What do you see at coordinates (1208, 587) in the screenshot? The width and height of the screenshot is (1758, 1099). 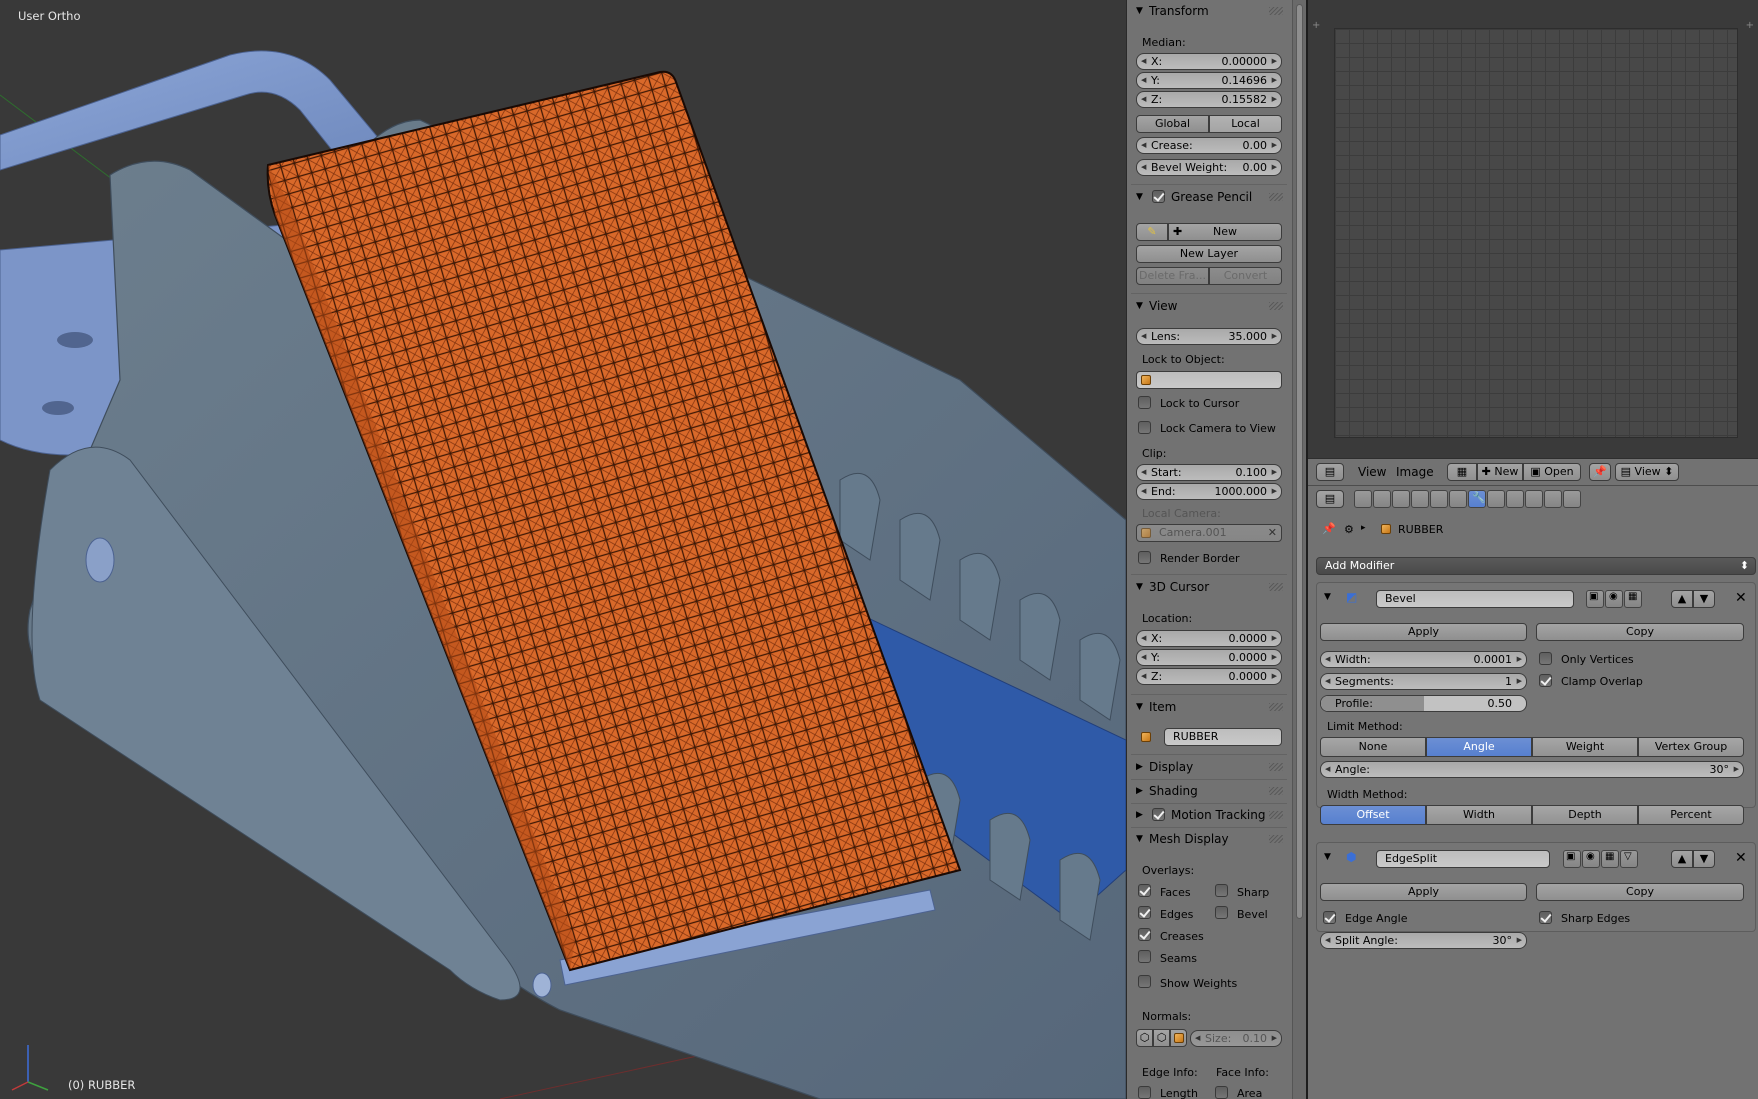 I see `3d-cursor-panel-header: ▼ 3D Cursor` at bounding box center [1208, 587].